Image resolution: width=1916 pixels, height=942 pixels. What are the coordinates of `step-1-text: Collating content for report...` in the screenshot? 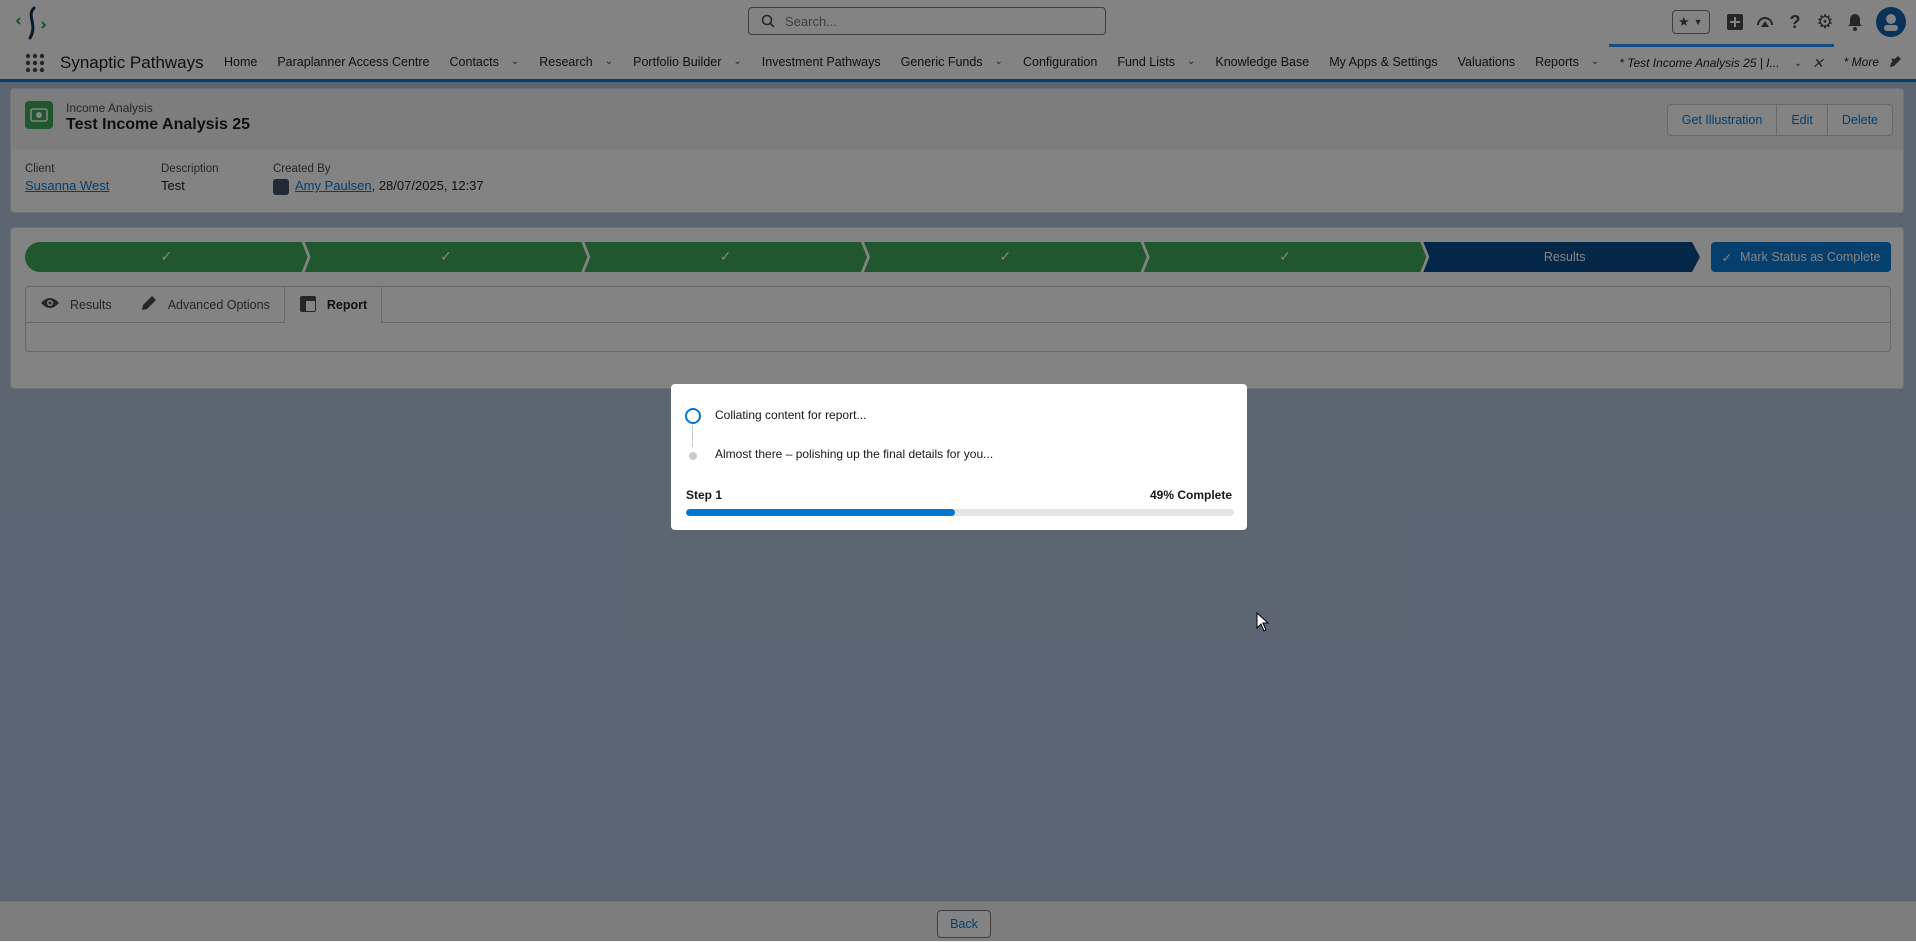 It's located at (791, 415).